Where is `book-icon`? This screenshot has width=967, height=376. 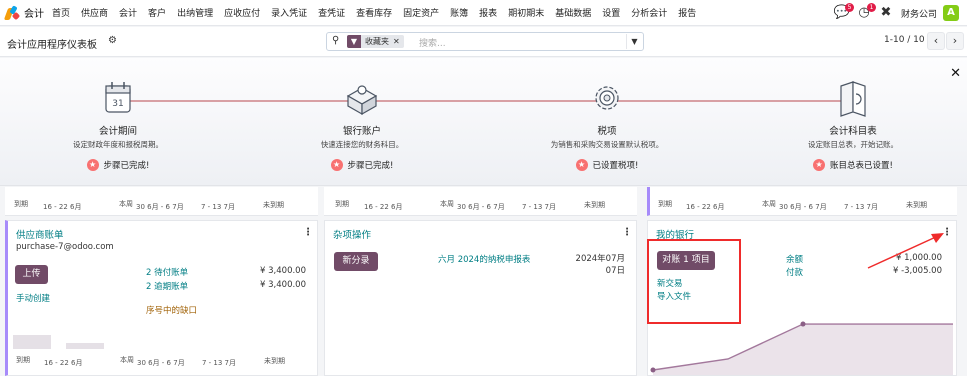 book-icon is located at coordinates (853, 99).